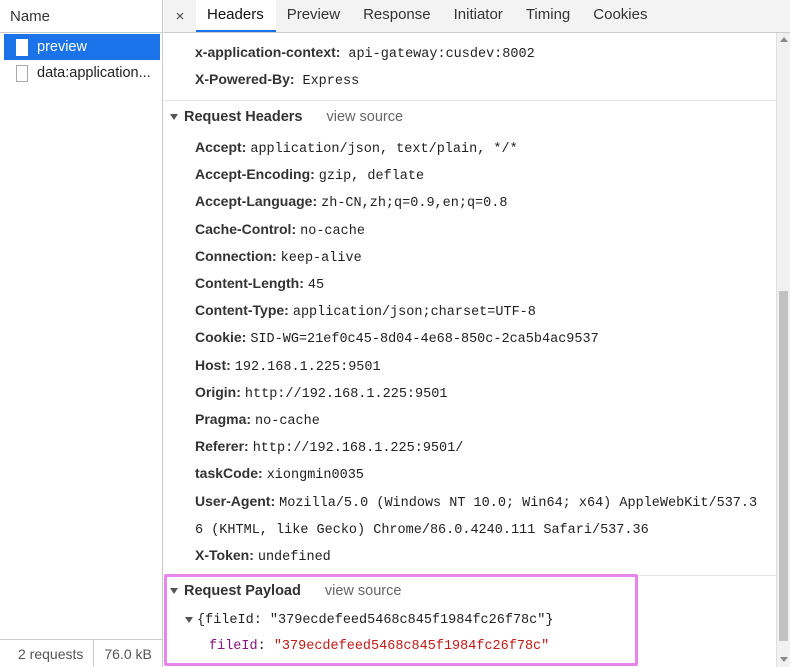 Image resolution: width=790 pixels, height=667 pixels. What do you see at coordinates (783, 466) in the screenshot?
I see `scrollbar-thumb` at bounding box center [783, 466].